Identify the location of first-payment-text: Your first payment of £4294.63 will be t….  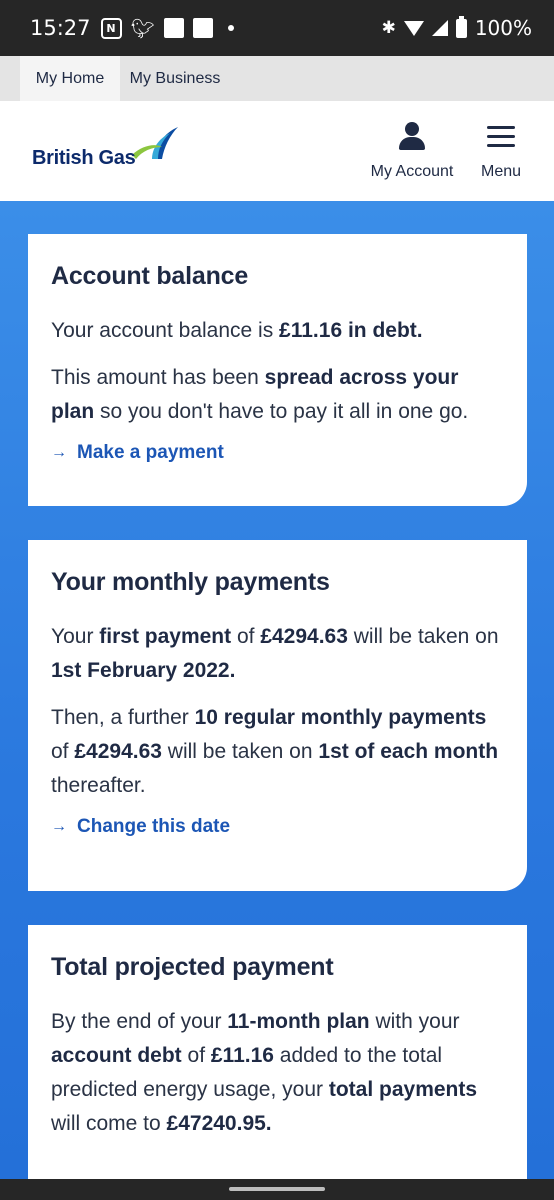
(275, 653).